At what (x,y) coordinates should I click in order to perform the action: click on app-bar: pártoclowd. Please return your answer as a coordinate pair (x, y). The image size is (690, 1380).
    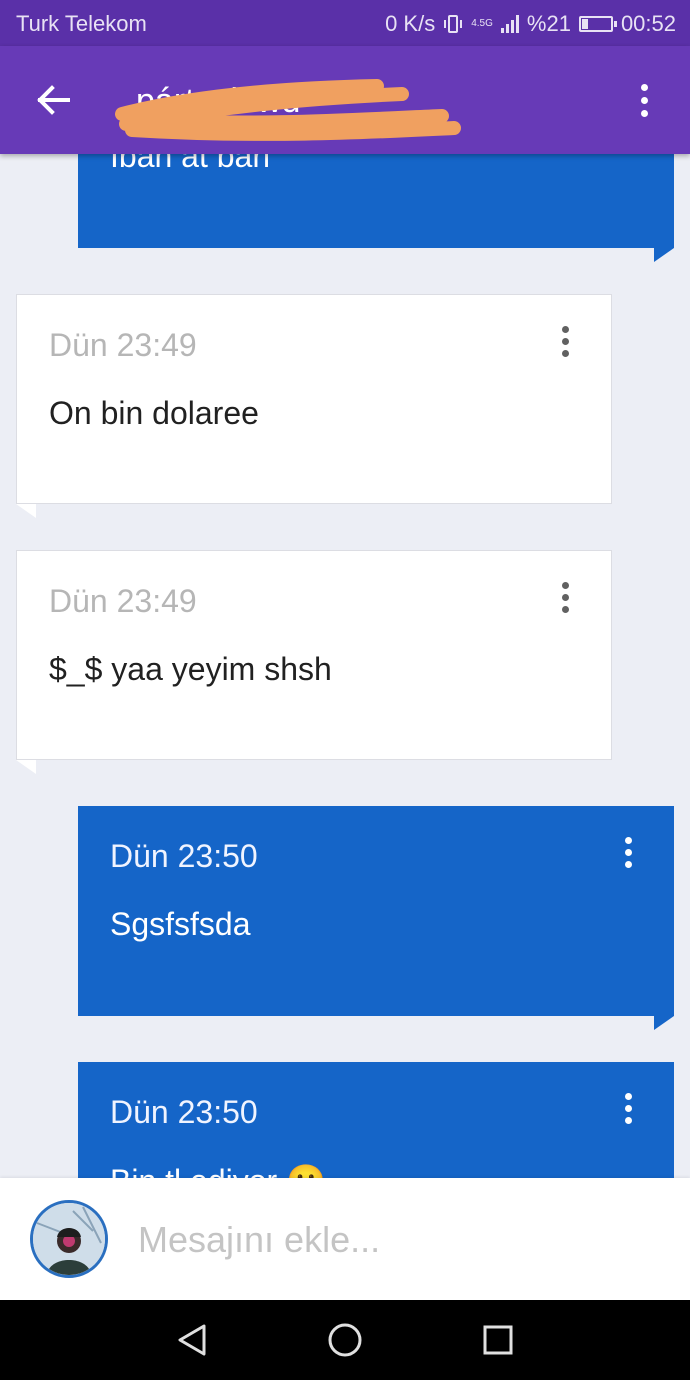
    Looking at the image, I should click on (345, 100).